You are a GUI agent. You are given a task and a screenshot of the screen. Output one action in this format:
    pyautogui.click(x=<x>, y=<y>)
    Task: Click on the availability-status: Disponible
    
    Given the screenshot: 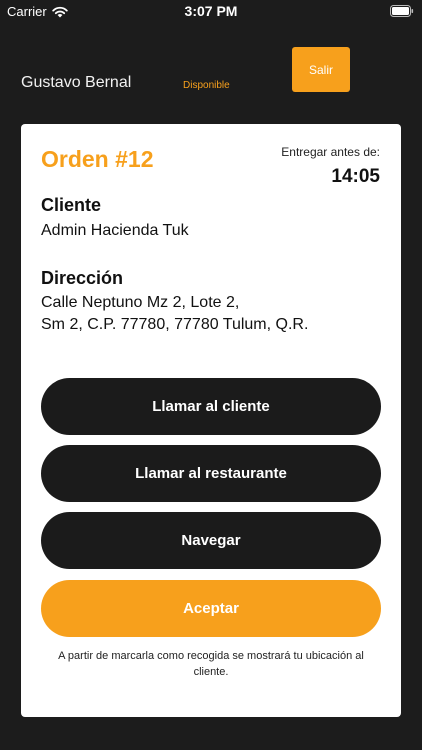 What is the action you would take?
    pyautogui.click(x=206, y=85)
    